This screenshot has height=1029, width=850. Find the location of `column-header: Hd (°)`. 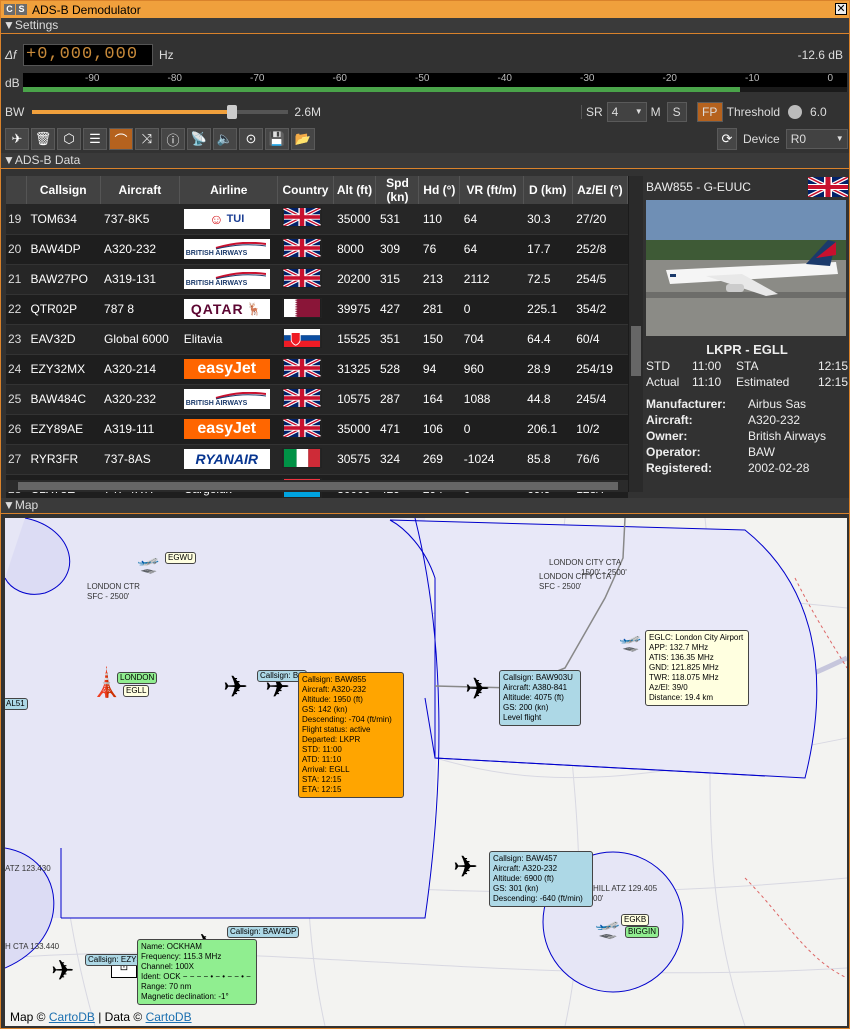

column-header: Hd (°) is located at coordinates (439, 190).